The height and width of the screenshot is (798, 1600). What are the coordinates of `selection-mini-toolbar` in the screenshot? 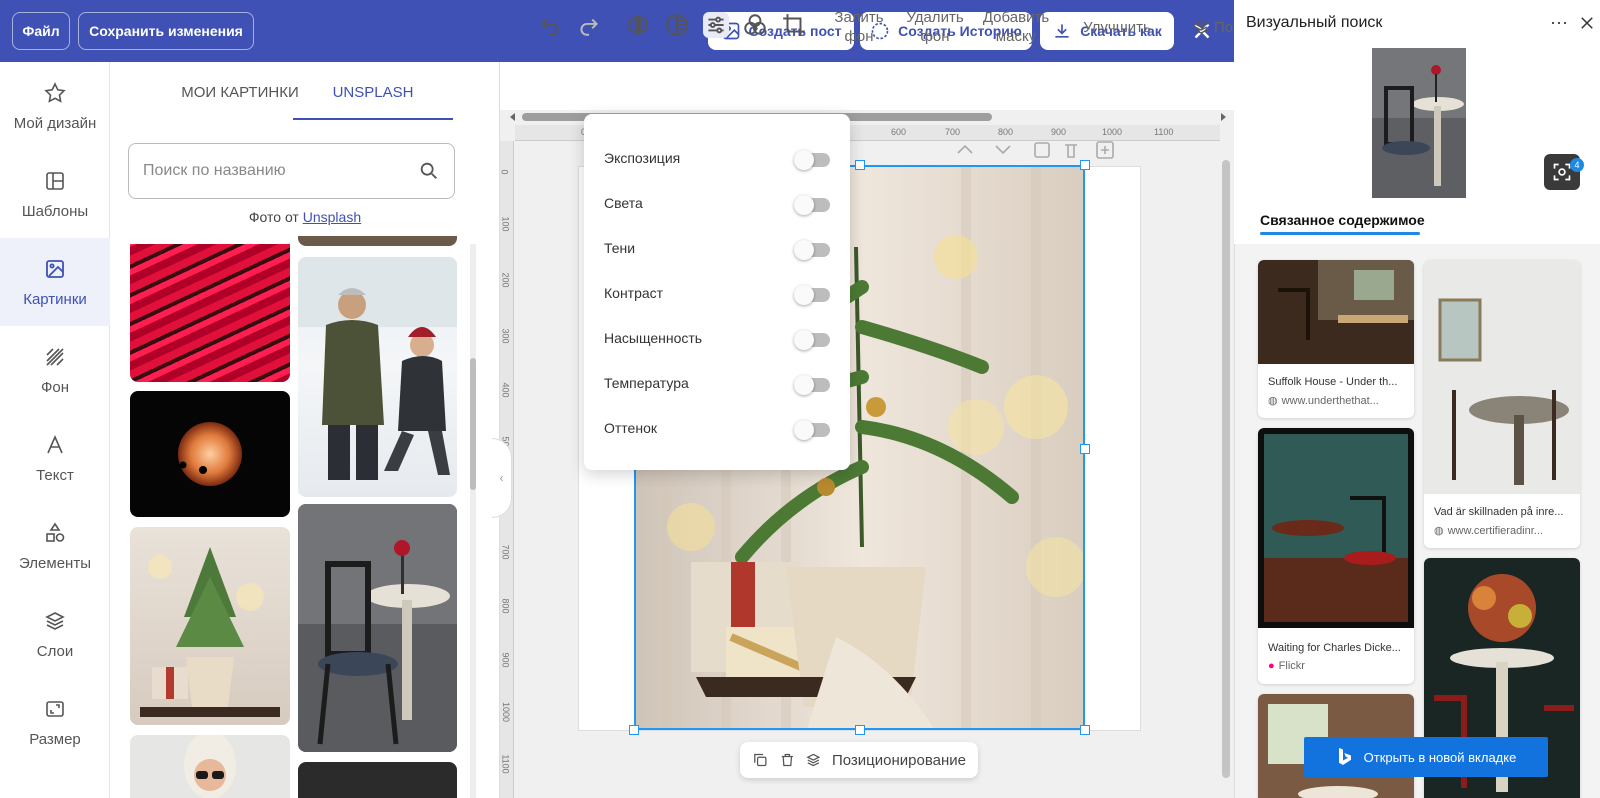 It's located at (1035, 150).